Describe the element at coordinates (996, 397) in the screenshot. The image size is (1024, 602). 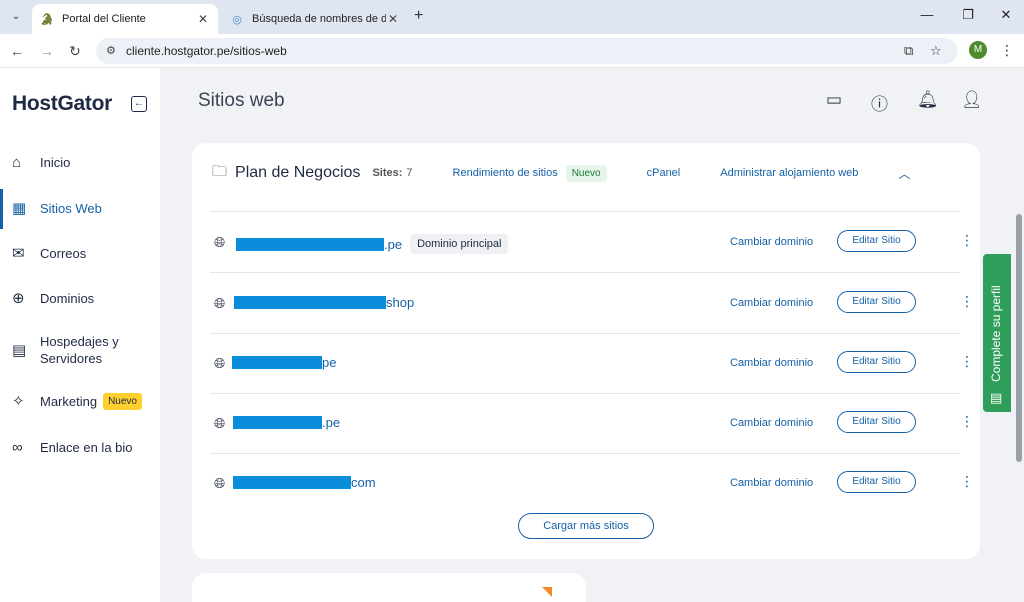
I see `chat-icon: ▤` at that location.